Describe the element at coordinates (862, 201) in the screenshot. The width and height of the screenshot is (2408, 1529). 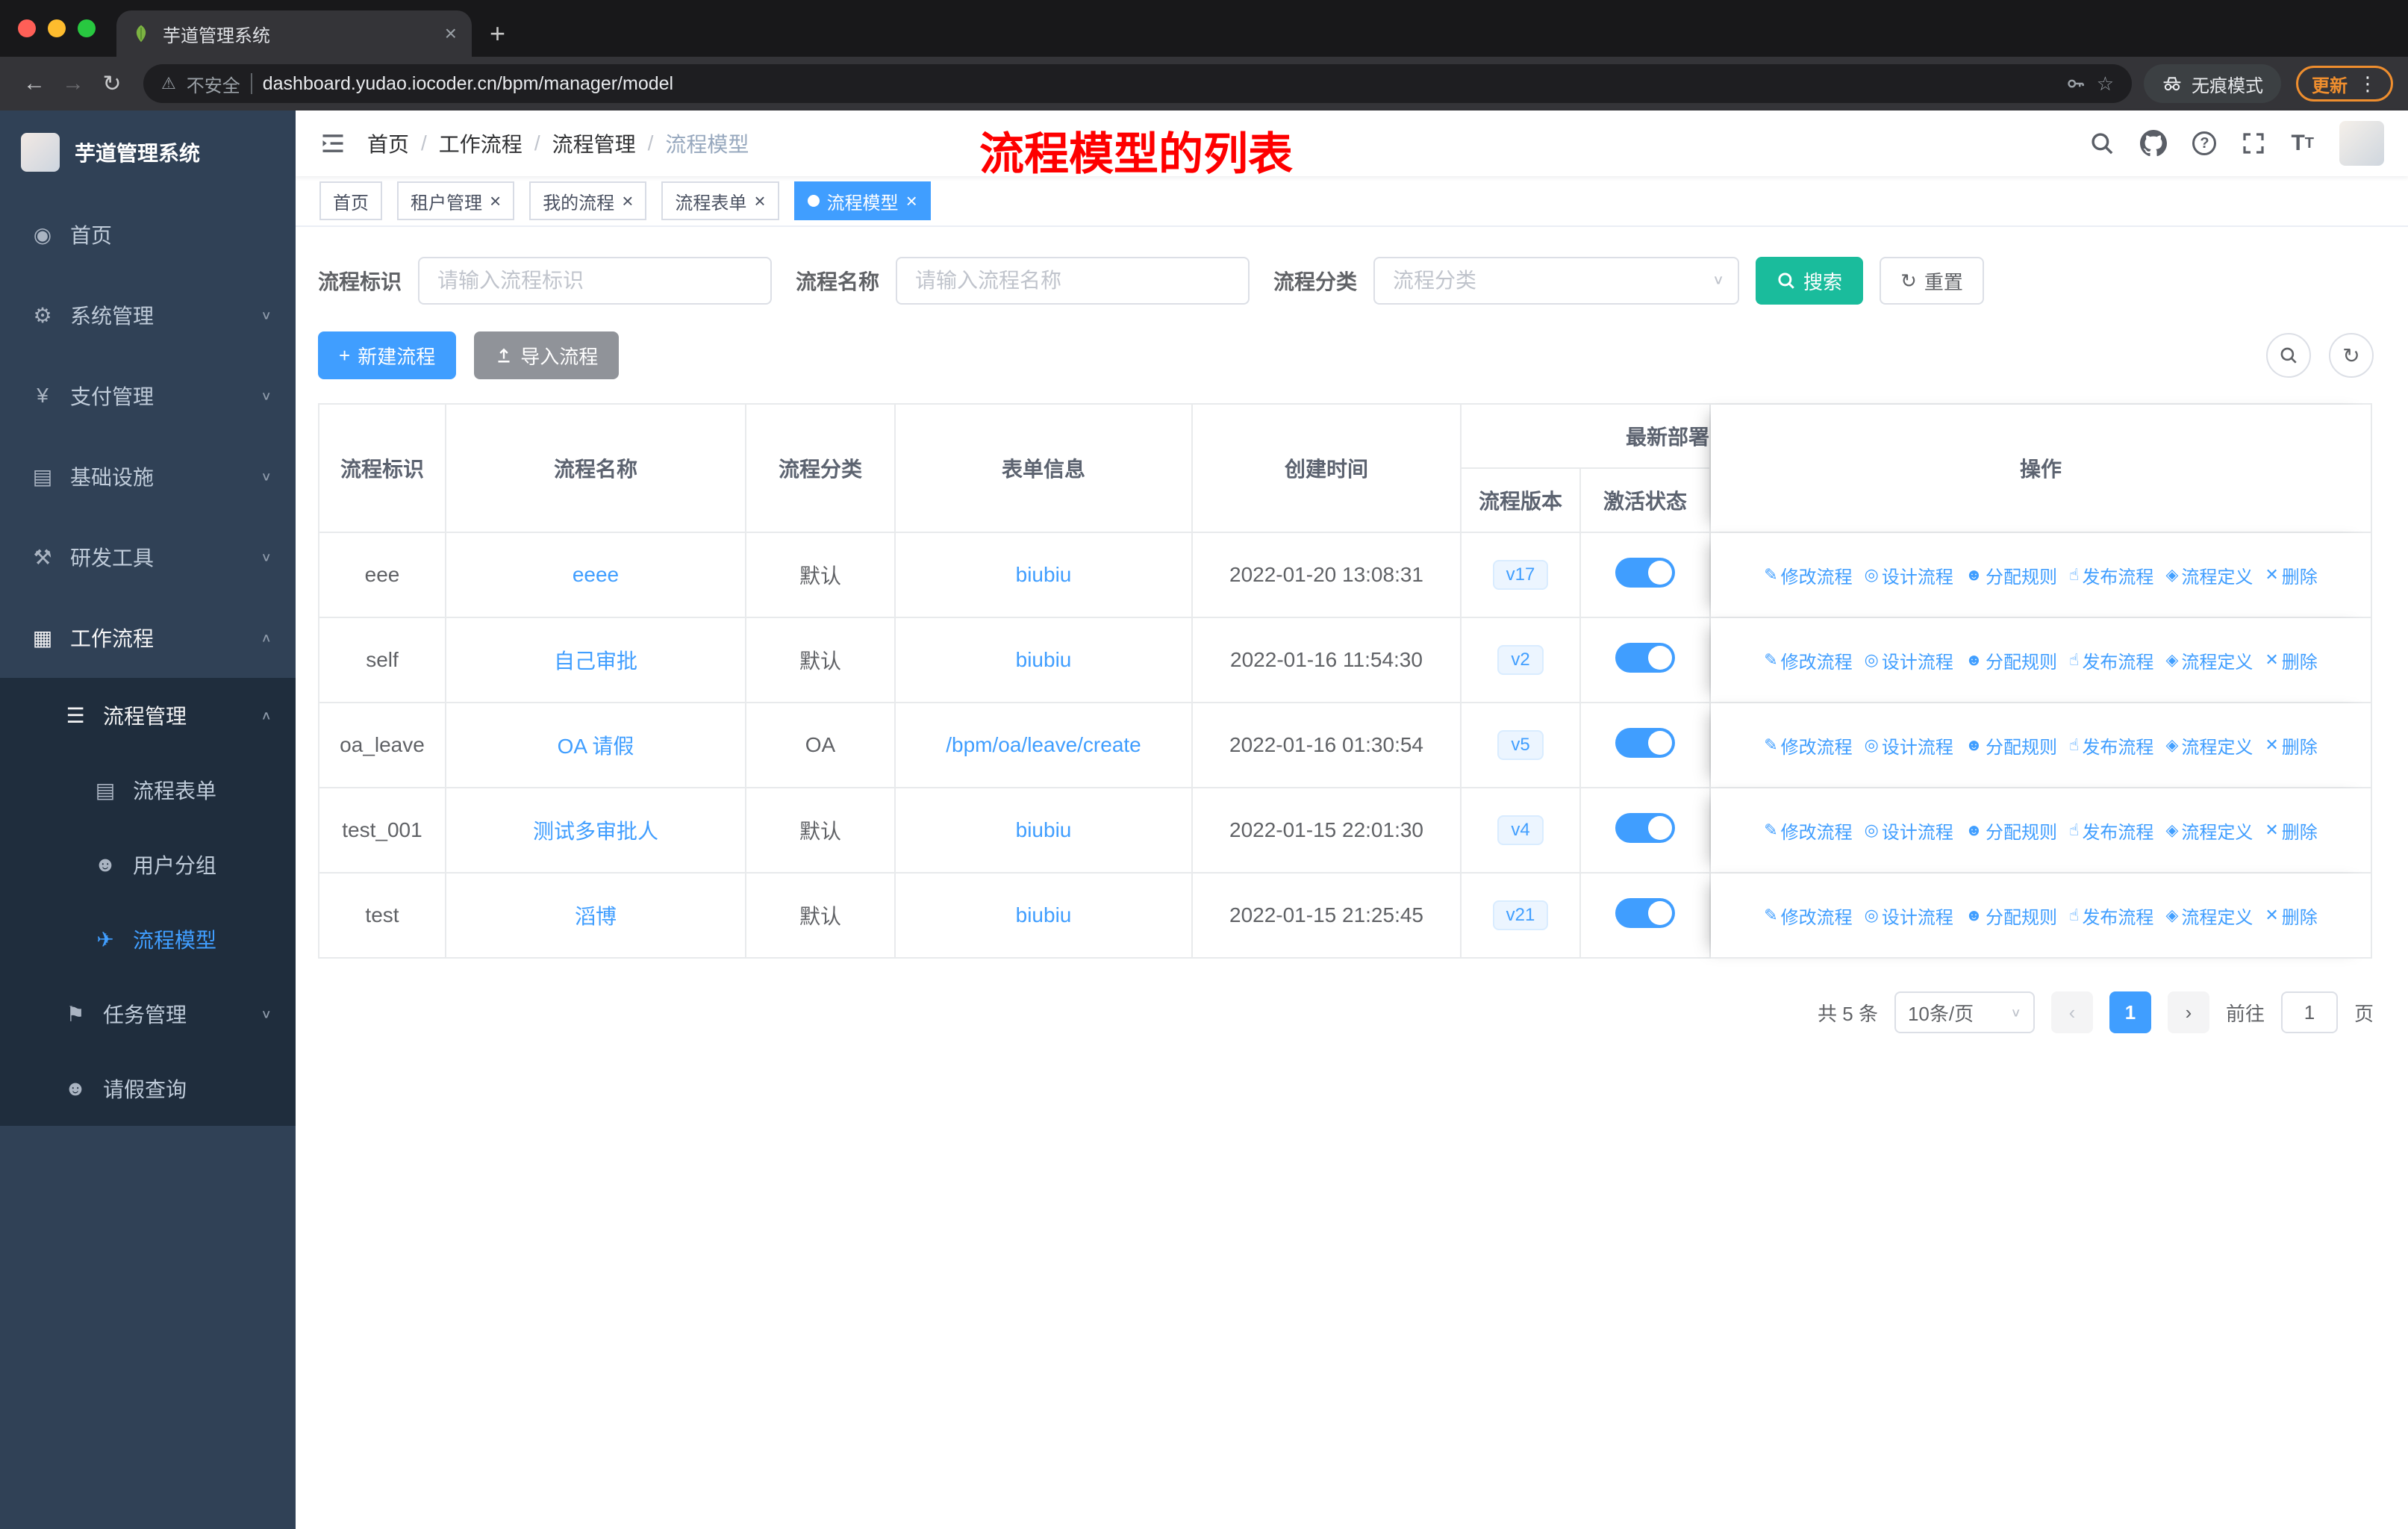
I see `tag-item: 流程模型 ×` at that location.